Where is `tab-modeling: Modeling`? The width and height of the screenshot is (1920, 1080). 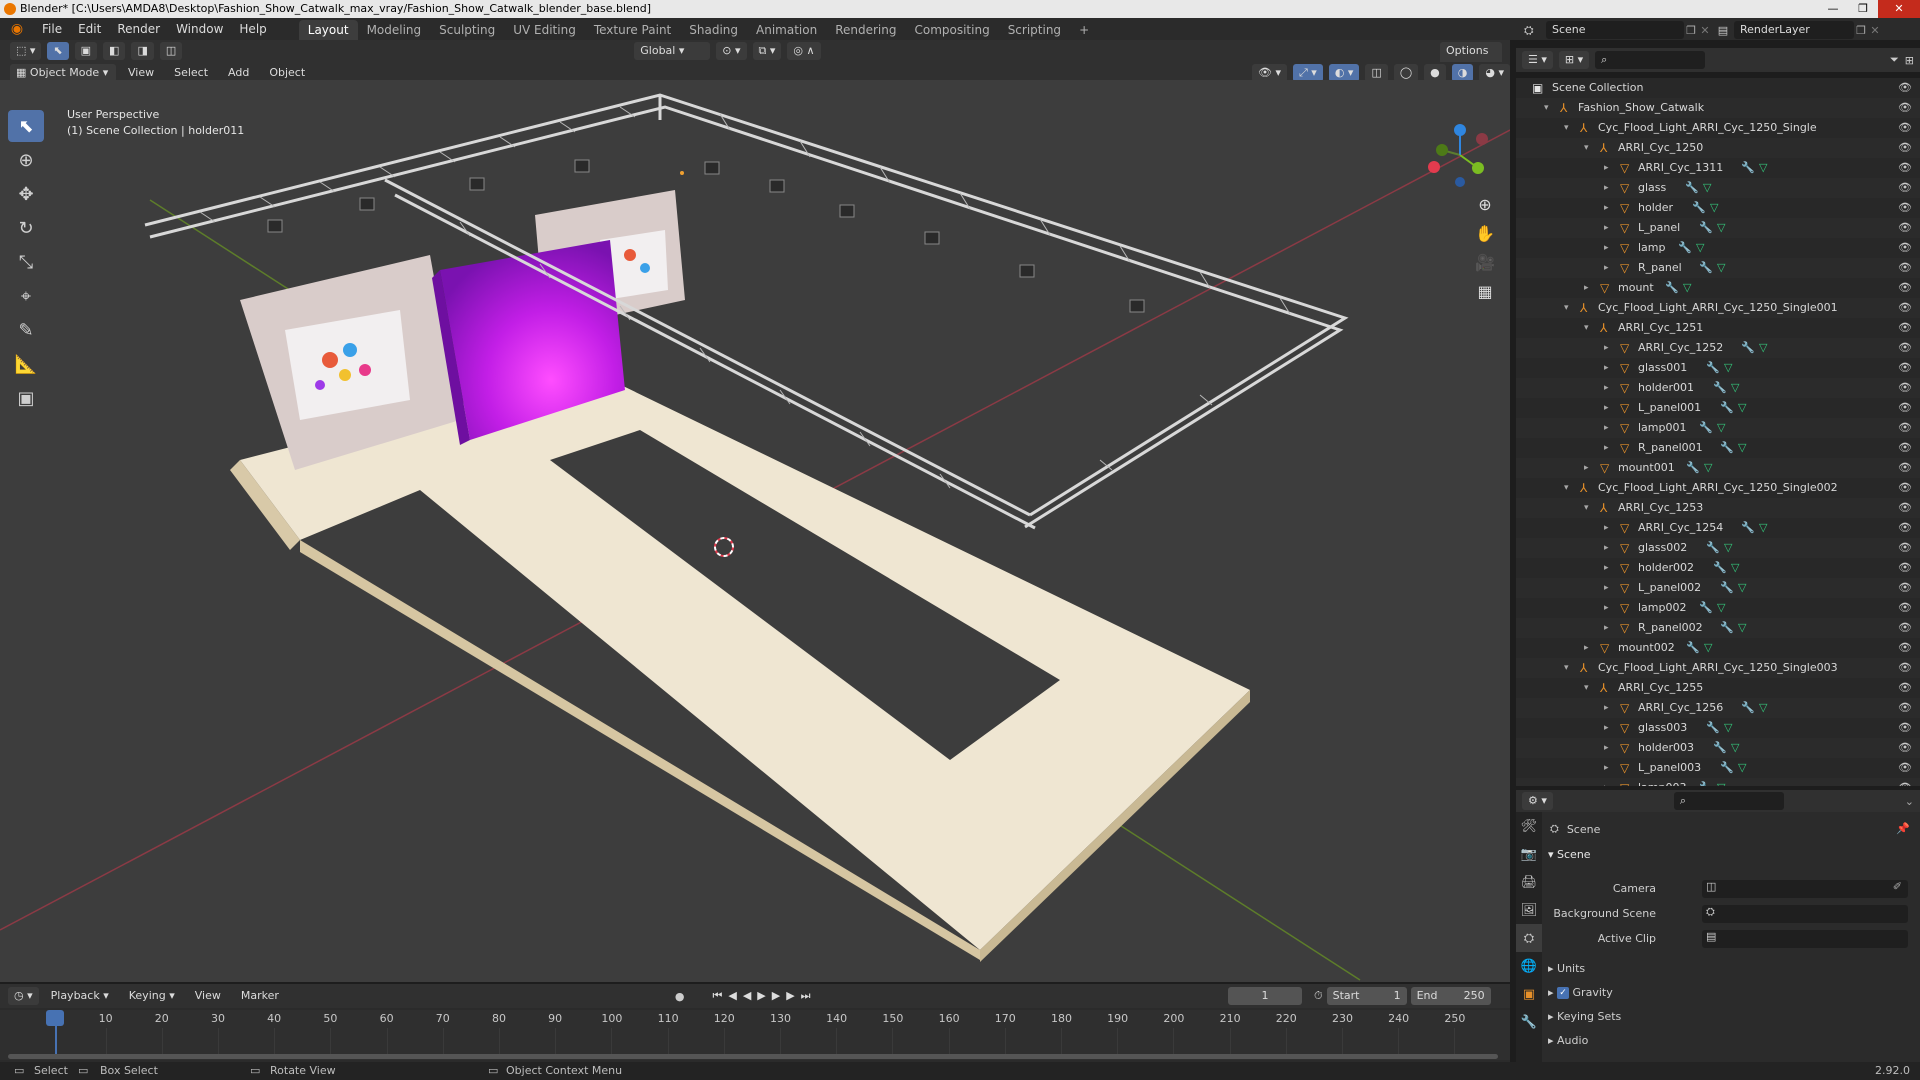 tab-modeling: Modeling is located at coordinates (394, 30).